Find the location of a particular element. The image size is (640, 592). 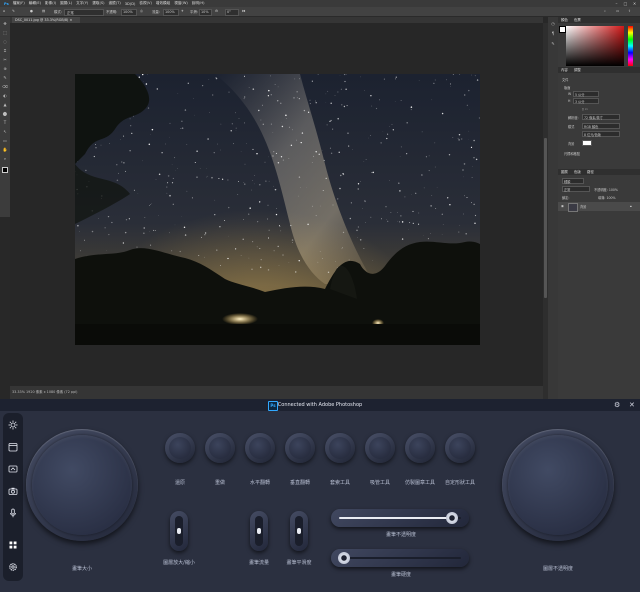

settings-icon is located at coordinates (13, 567).